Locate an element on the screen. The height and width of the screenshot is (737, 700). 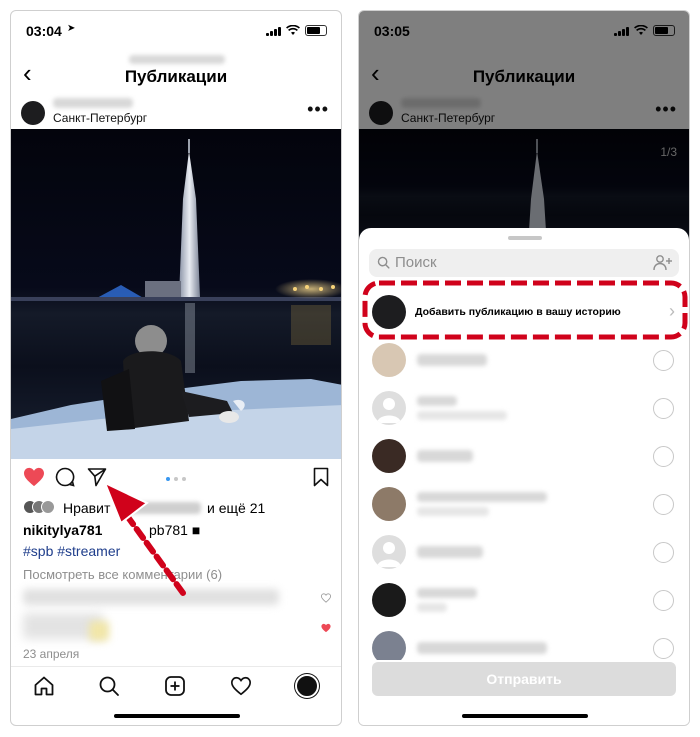
status-bar: 03:04 ➤ is located at coordinates (176, 29).